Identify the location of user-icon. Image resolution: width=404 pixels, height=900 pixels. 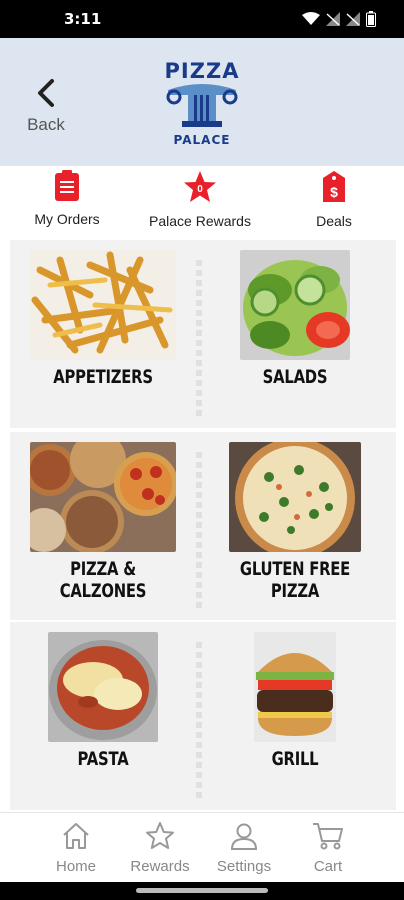
(244, 836).